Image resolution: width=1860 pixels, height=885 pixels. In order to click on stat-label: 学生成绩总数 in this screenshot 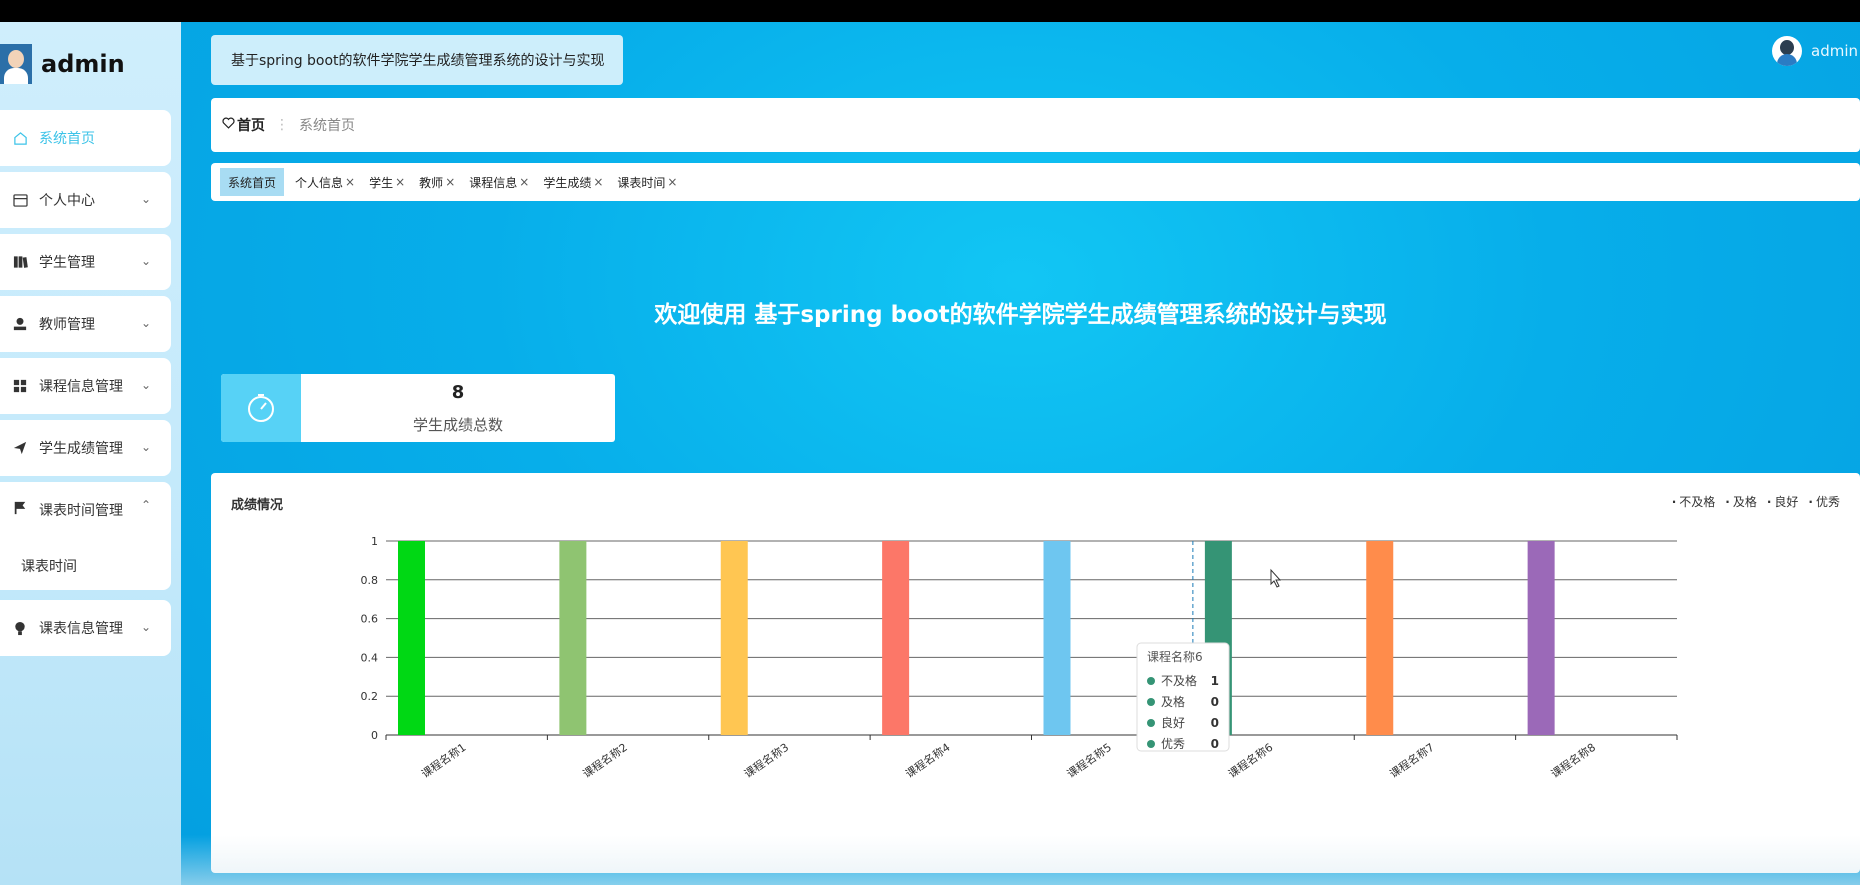, I will do `click(457, 425)`.